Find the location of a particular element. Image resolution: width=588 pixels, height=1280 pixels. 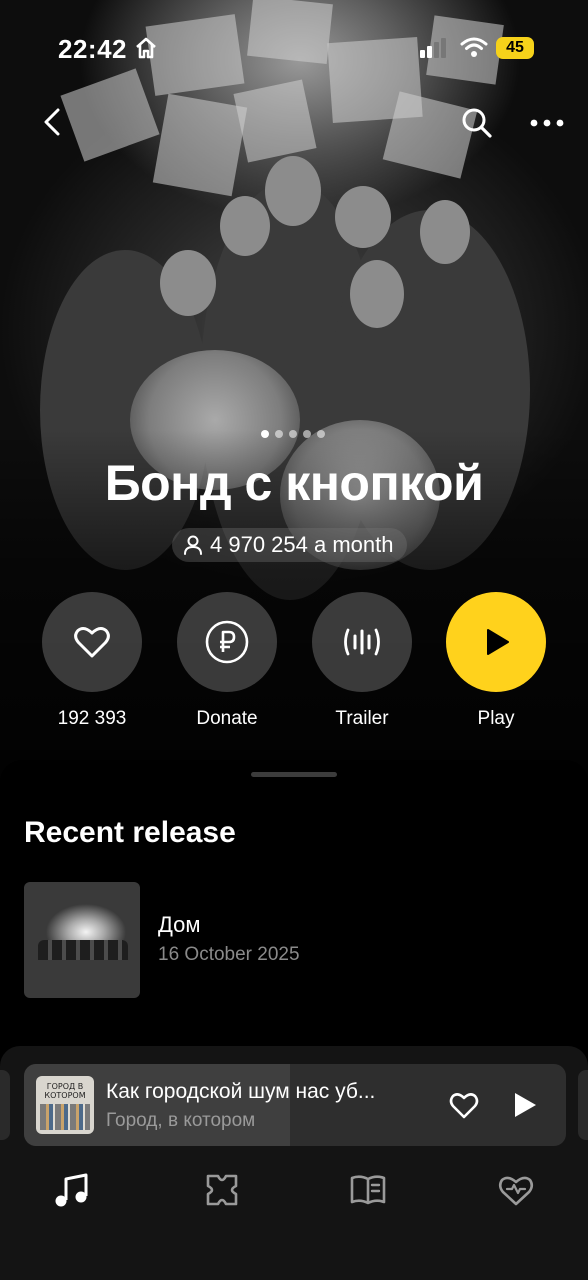

waveform-icon is located at coordinates (362, 642).